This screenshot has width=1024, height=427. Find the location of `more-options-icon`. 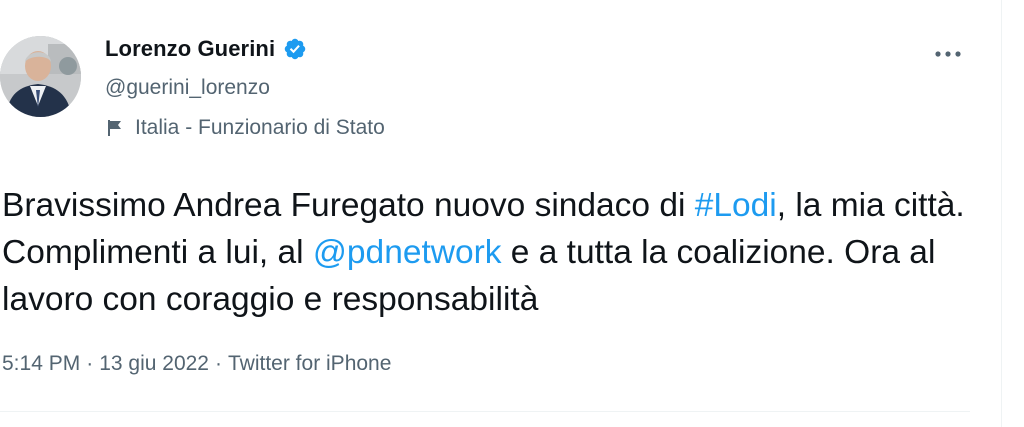

more-options-icon is located at coordinates (948, 54).